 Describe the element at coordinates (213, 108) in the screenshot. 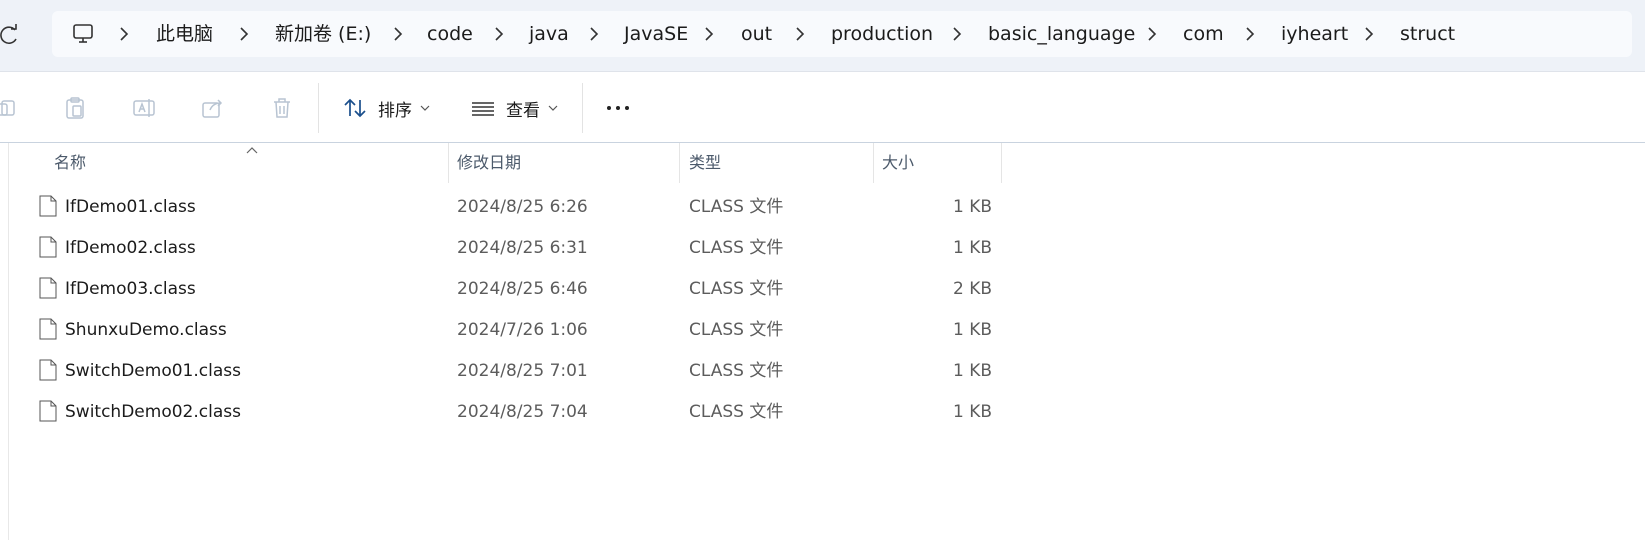

I see `share-icon` at that location.